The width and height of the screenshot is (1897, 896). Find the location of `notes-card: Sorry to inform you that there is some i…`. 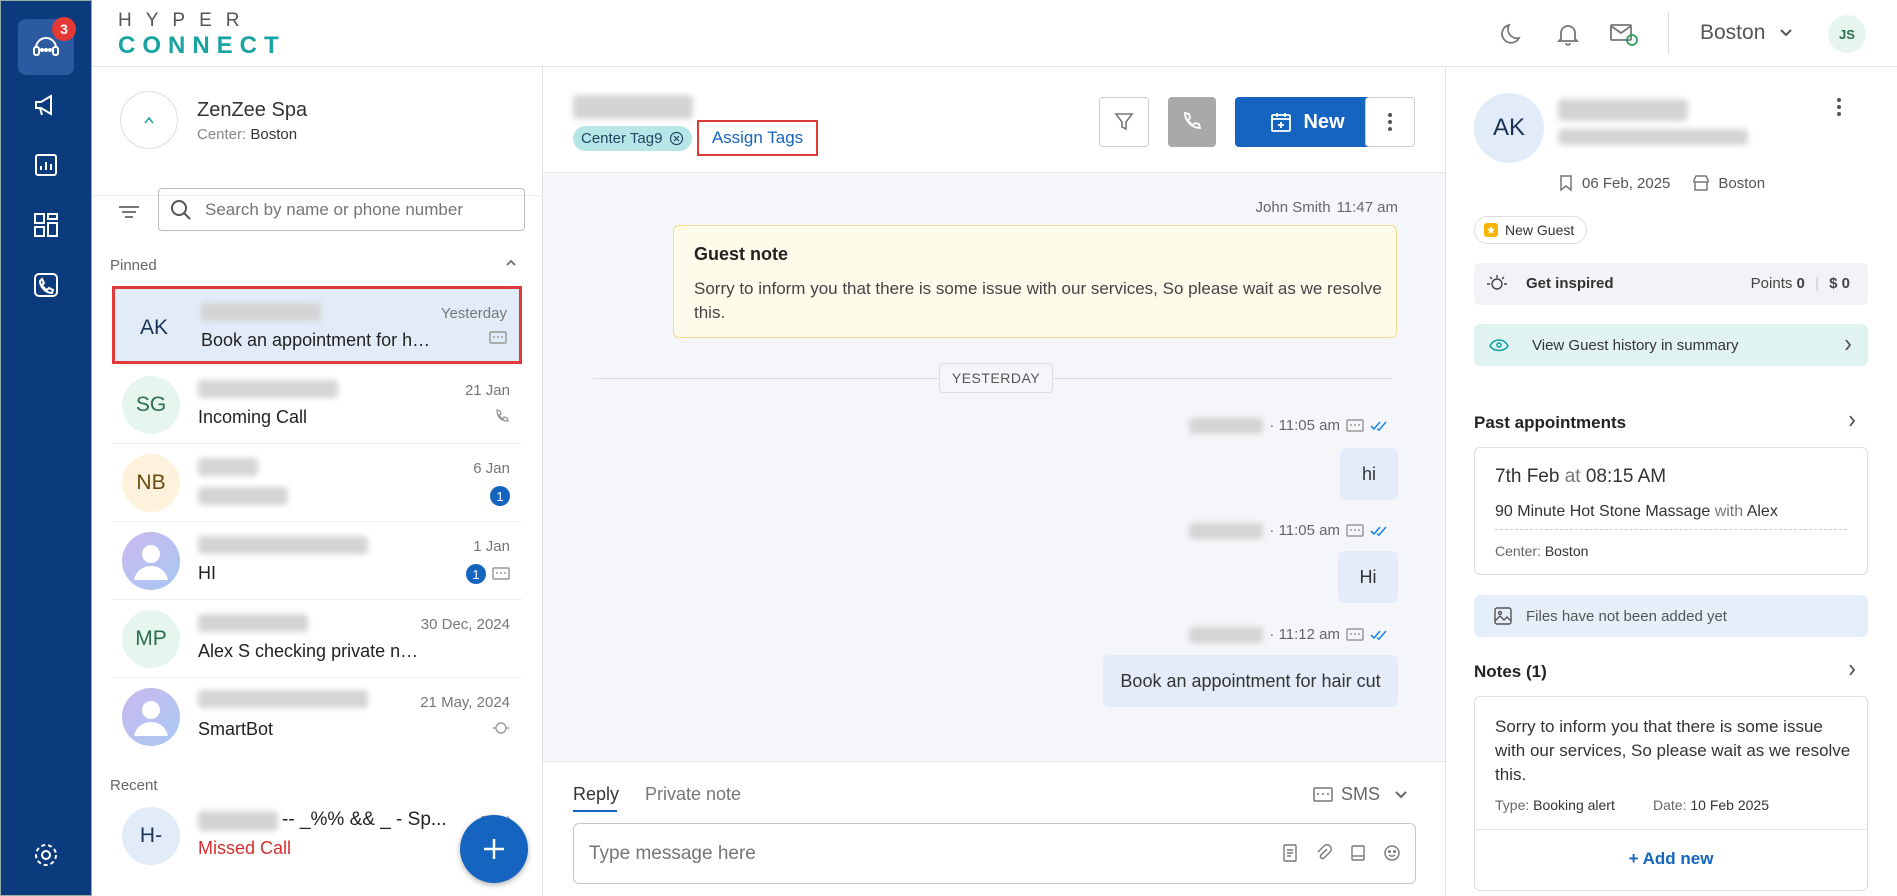

notes-card: Sorry to inform you that there is some i… is located at coordinates (1671, 793).